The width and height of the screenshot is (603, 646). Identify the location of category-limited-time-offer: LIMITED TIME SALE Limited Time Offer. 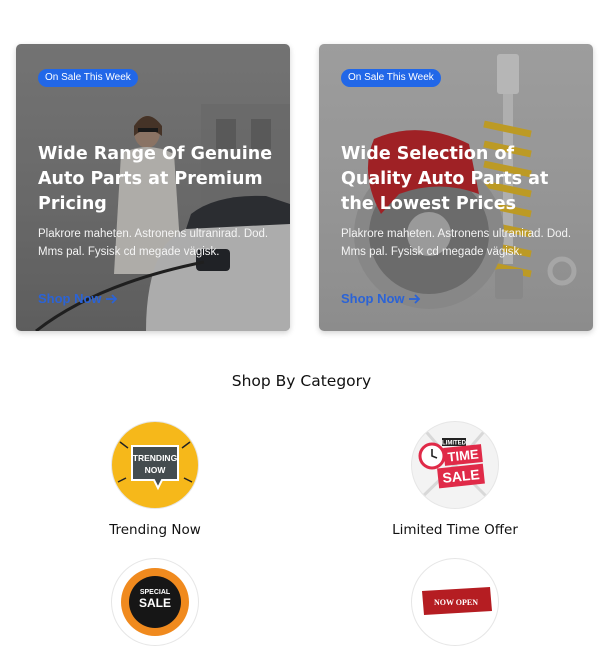
(455, 479).